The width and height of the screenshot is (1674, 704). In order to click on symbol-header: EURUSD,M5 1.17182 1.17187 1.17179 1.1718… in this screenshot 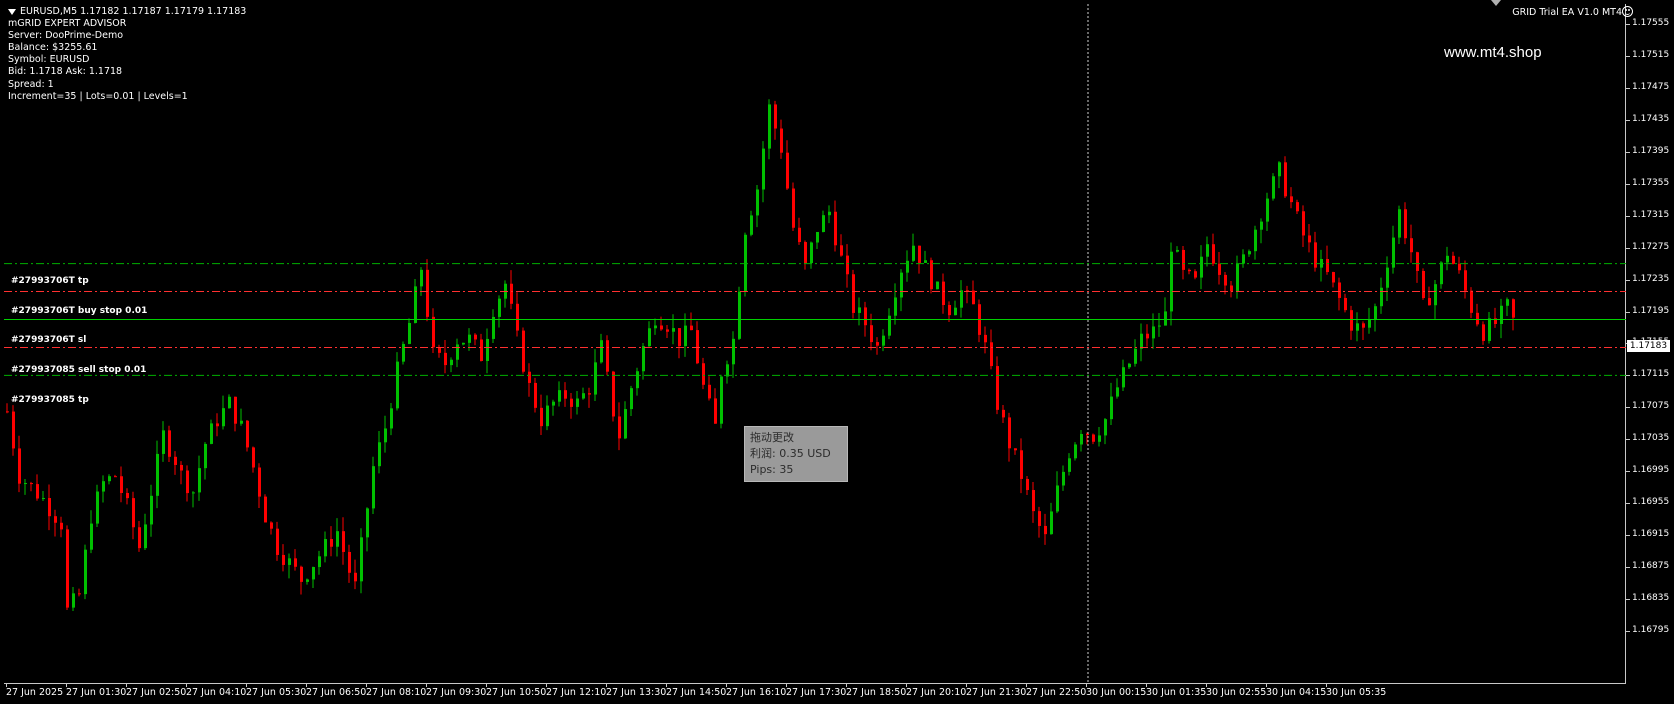, I will do `click(127, 12)`.